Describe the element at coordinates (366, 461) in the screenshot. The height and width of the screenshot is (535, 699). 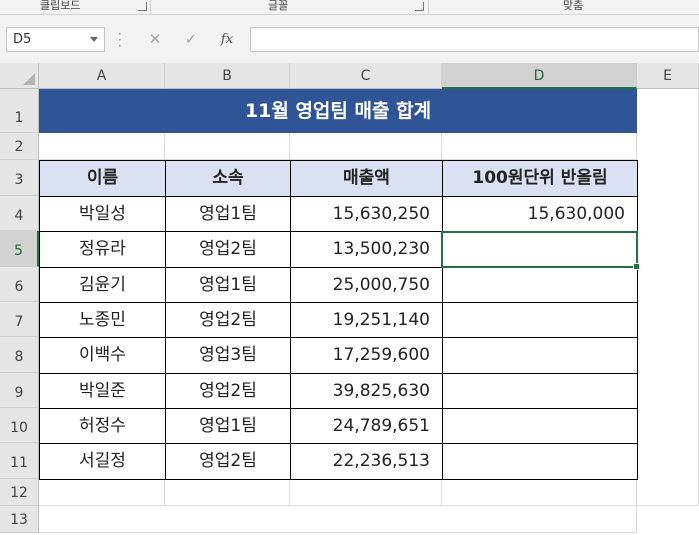
I see `cell-sales: 22,236,513` at that location.